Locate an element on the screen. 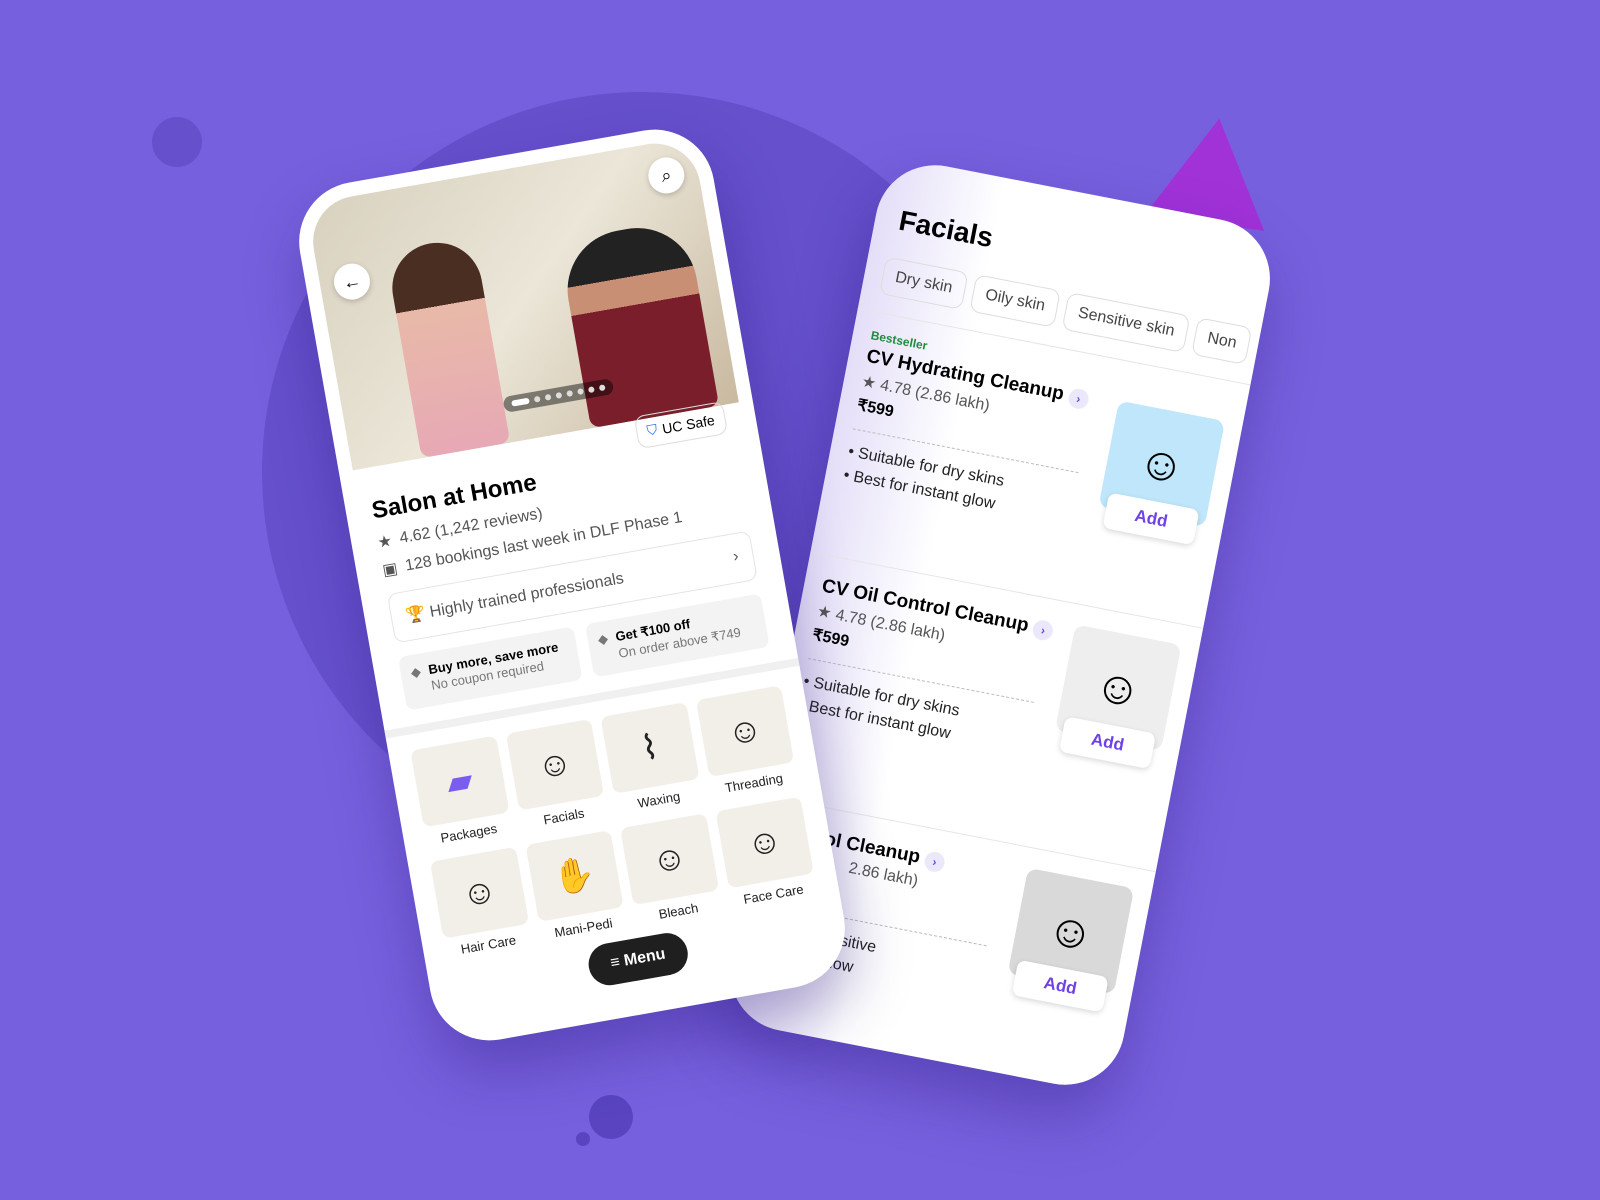 The image size is (1600, 1200). chip-sensitive-skin: Sensitive skin is located at coordinates (1126, 322).